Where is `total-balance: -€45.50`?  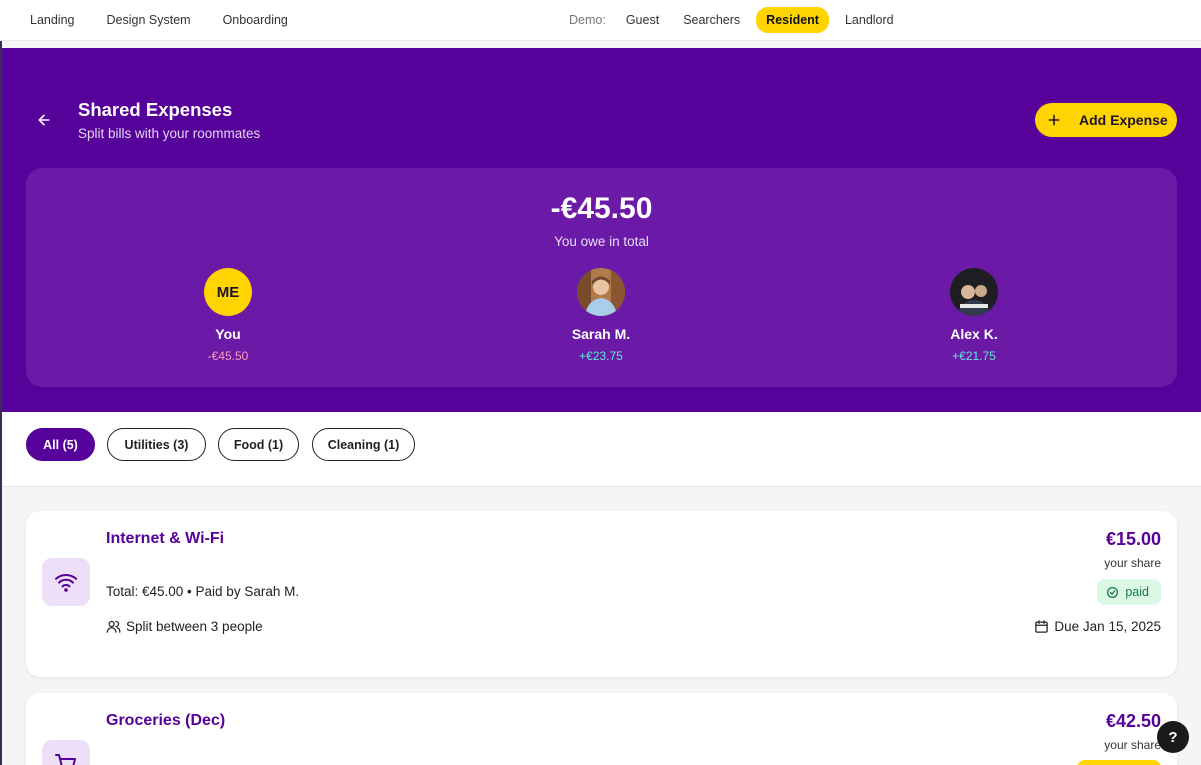 total-balance: -€45.50 is located at coordinates (601, 208).